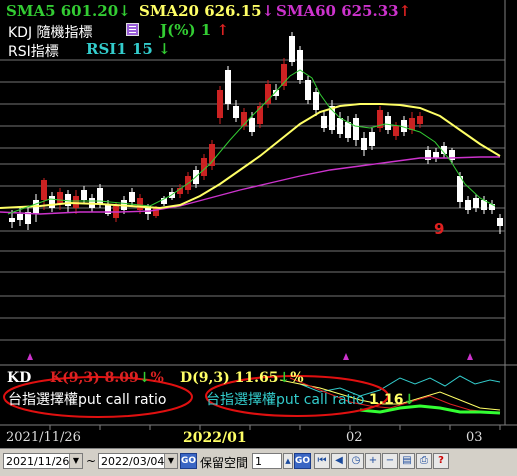  Describe the element at coordinates (441, 461) in the screenshot. I see `help-icon: ?` at that location.